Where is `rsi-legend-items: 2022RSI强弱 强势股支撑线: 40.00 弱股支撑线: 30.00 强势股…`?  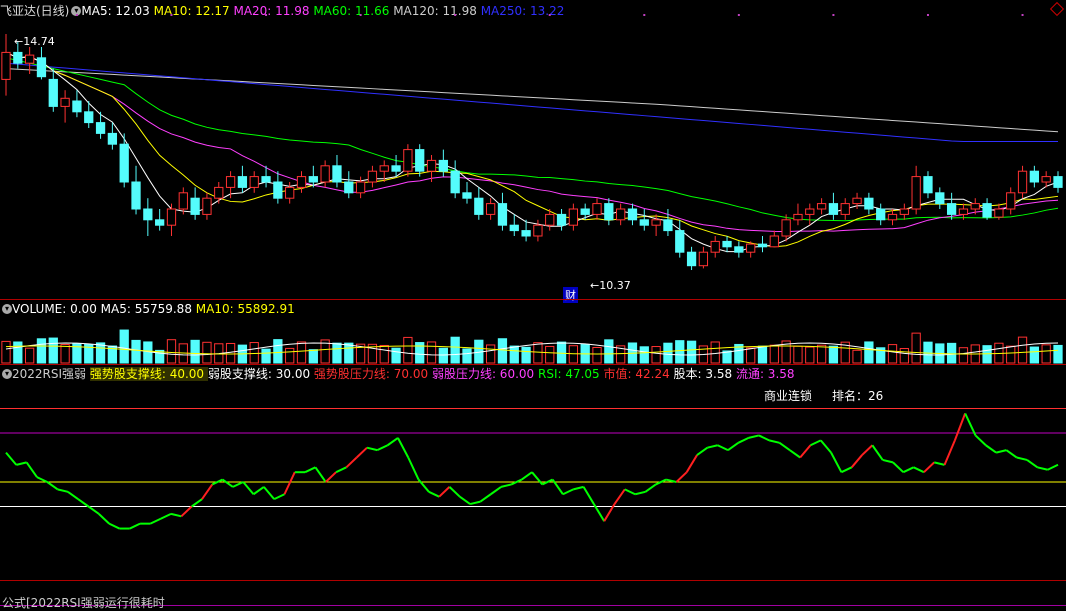
rsi-legend-items: 2022RSI强弱 强势股支撑线: 40.00 弱股支撑线: 30.00 强势股… is located at coordinates (403, 374).